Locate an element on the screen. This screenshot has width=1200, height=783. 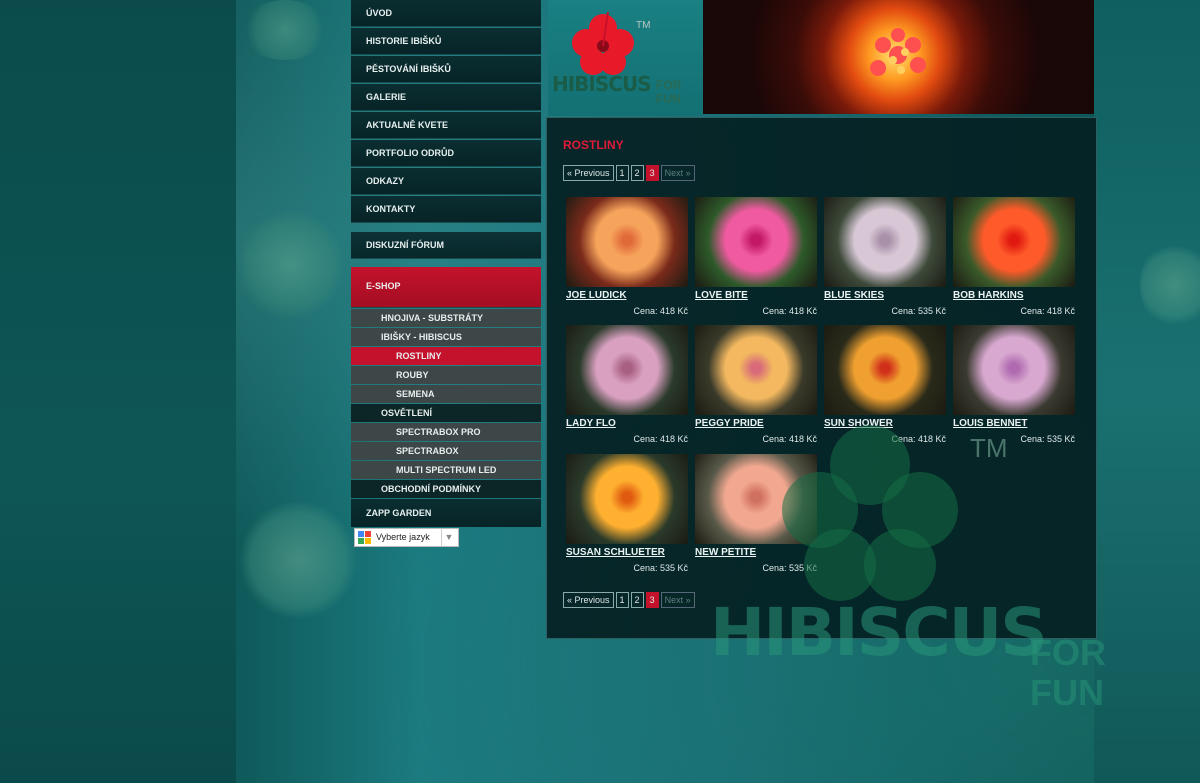
product-name: PEGGY PRIDE is located at coordinates (729, 423).